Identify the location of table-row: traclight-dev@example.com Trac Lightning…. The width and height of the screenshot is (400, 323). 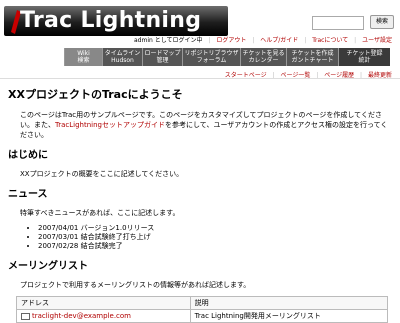
(202, 316).